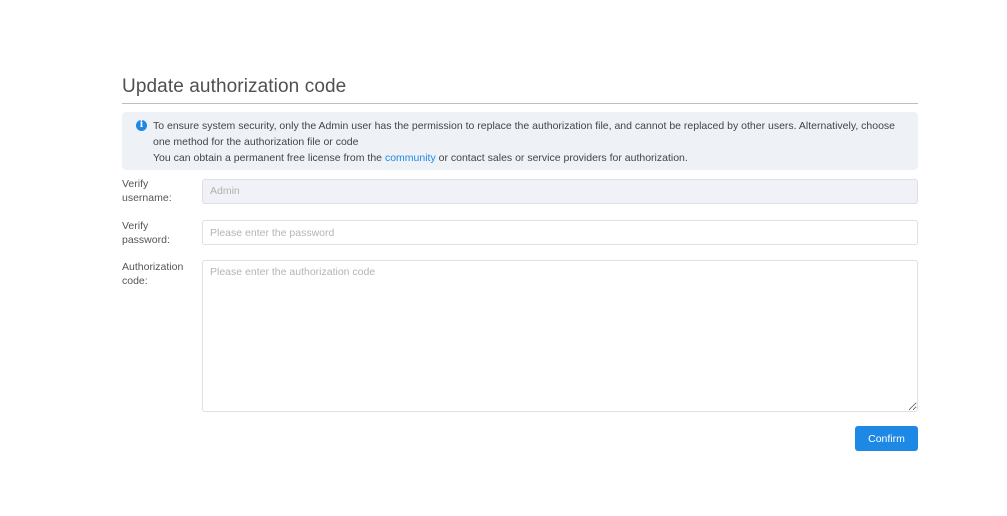  What do you see at coordinates (141, 125) in the screenshot?
I see `info-icon: i` at bounding box center [141, 125].